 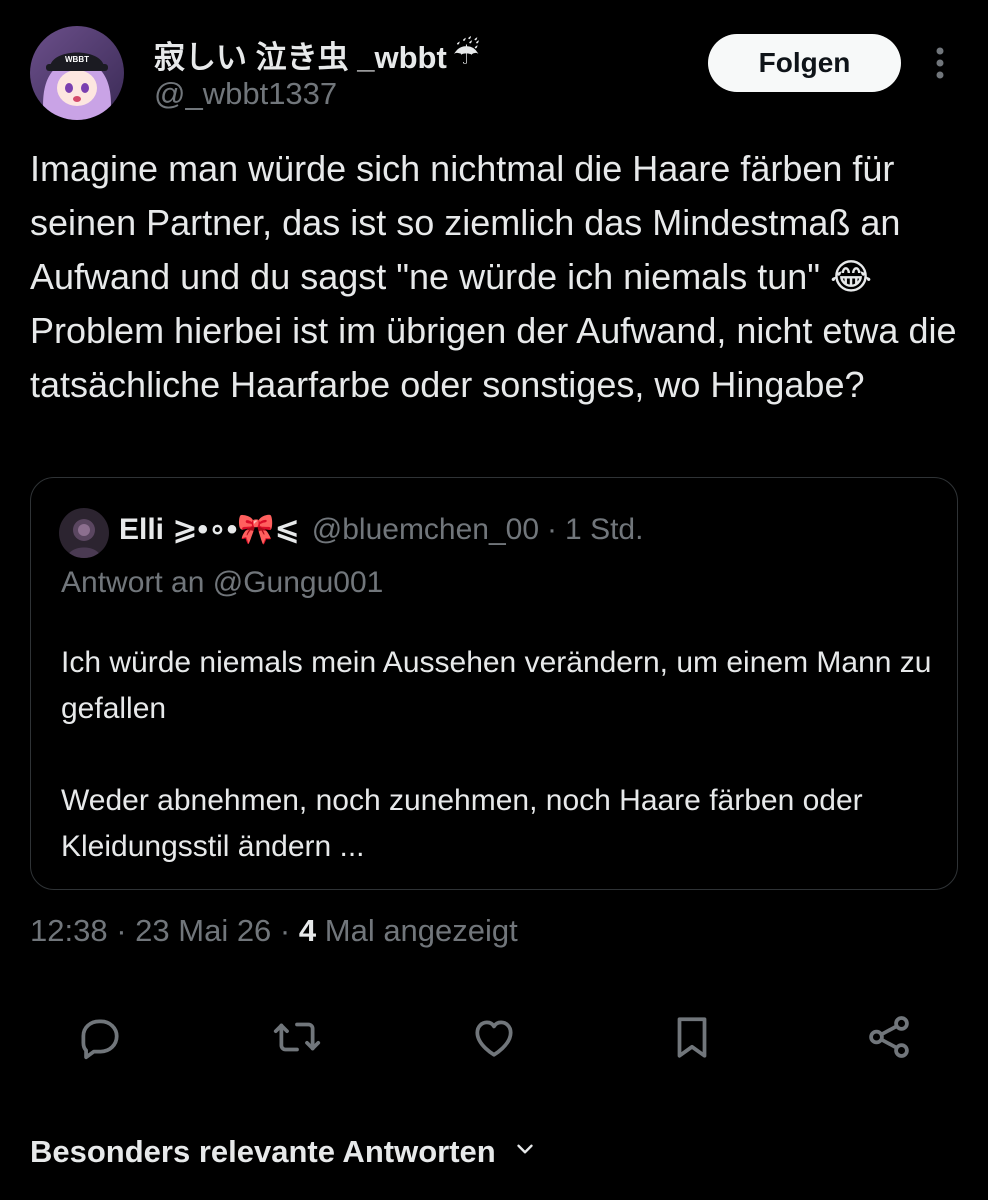 I want to click on quoted-avatar-icon, so click(x=84, y=533).